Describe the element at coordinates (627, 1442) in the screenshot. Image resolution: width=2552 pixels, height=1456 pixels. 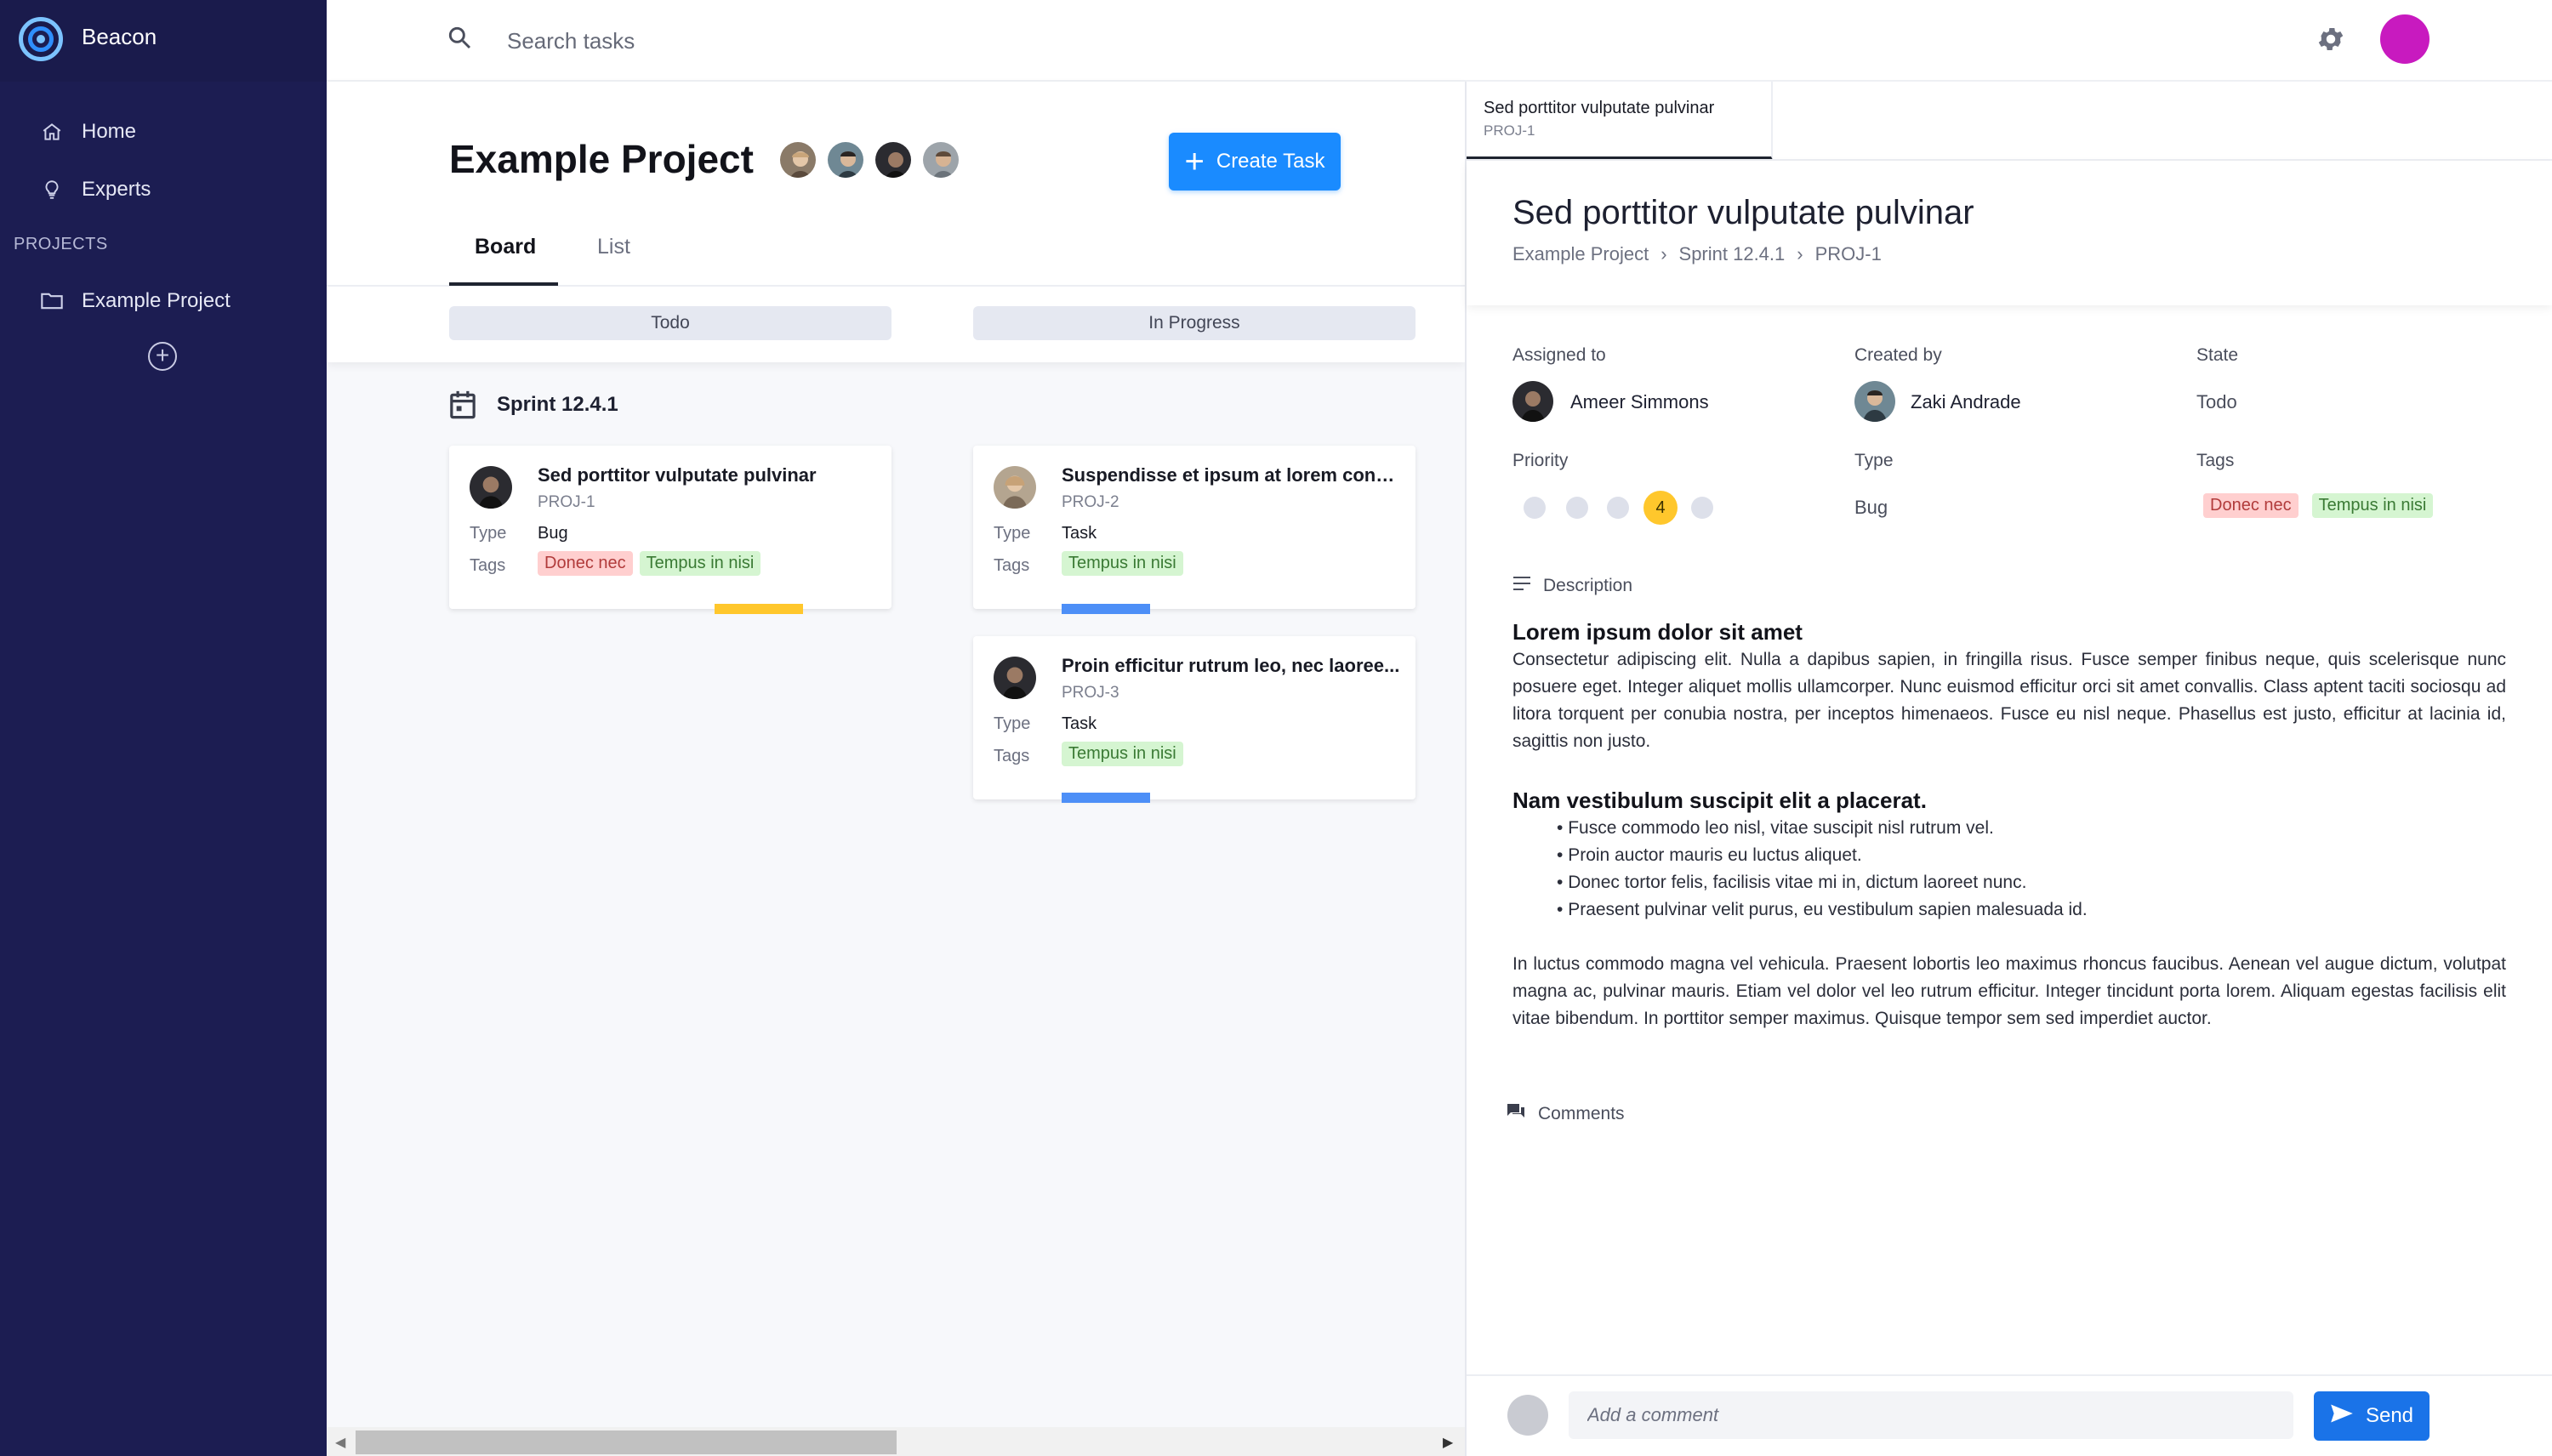
I see `scrollbar-thumb` at that location.